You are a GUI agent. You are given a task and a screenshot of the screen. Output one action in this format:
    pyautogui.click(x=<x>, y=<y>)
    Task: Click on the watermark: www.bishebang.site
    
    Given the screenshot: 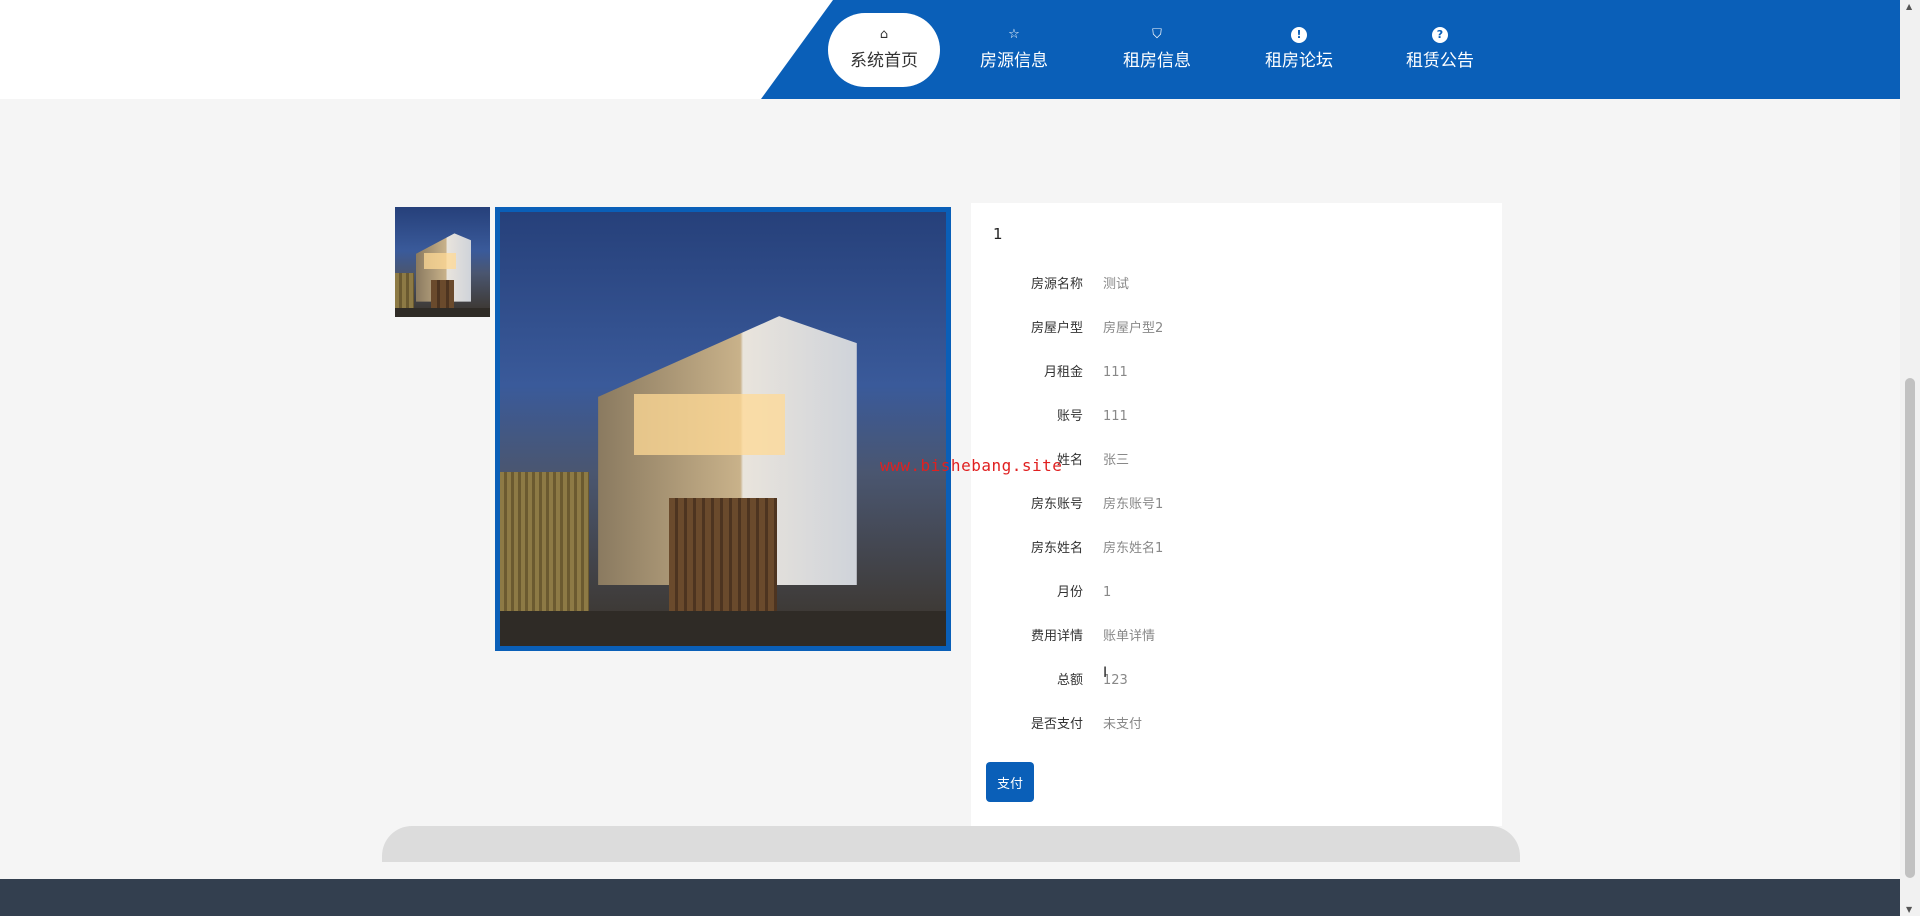 What is the action you would take?
    pyautogui.click(x=971, y=465)
    